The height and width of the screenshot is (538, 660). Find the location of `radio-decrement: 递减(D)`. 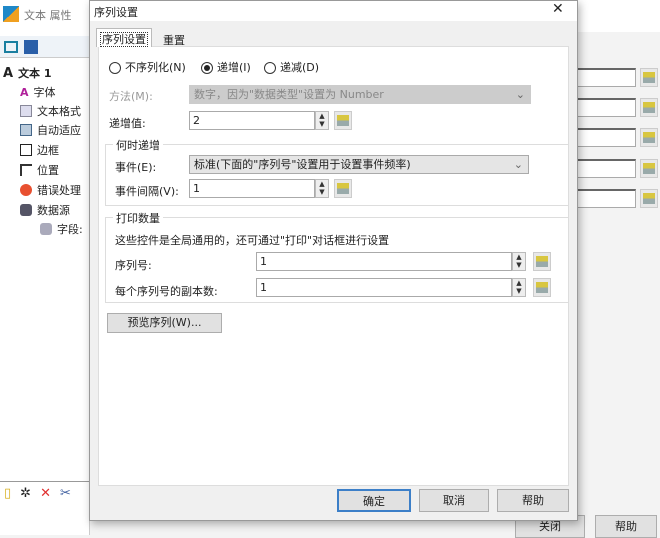

radio-decrement: 递减(D) is located at coordinates (291, 67).